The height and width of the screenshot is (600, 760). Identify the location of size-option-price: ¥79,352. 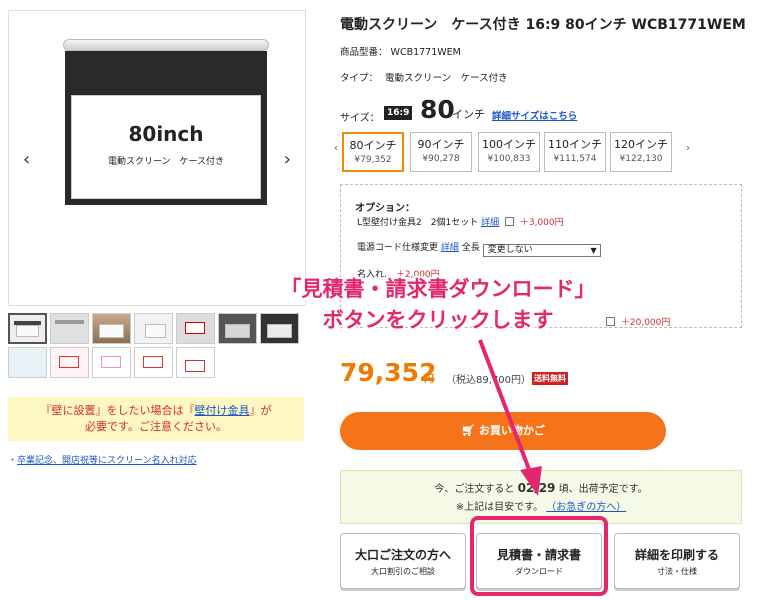
(373, 160).